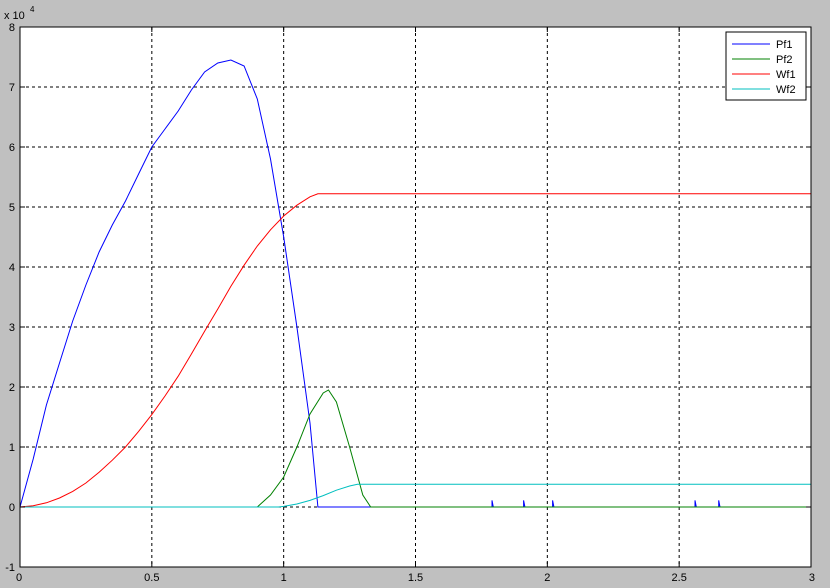  I want to click on y-tick-label: 3, so click(12, 328).